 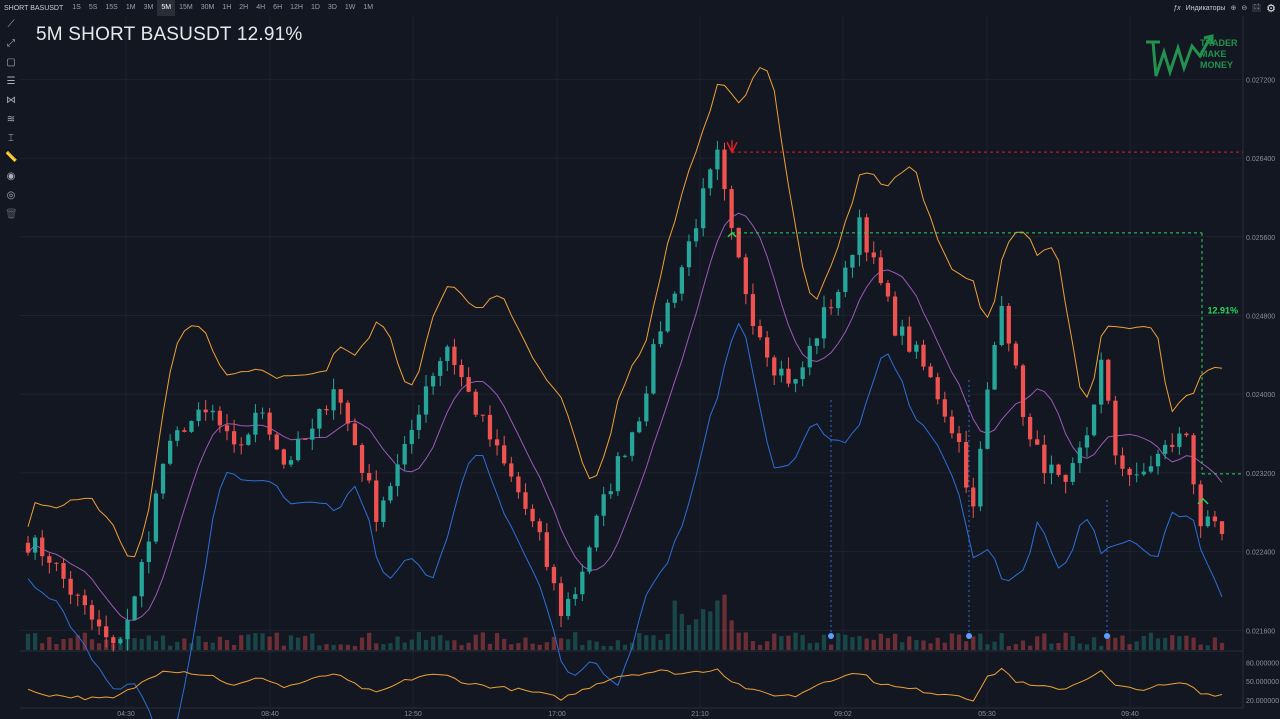 I want to click on logo-line-2: MAKE, so click(x=1213, y=54).